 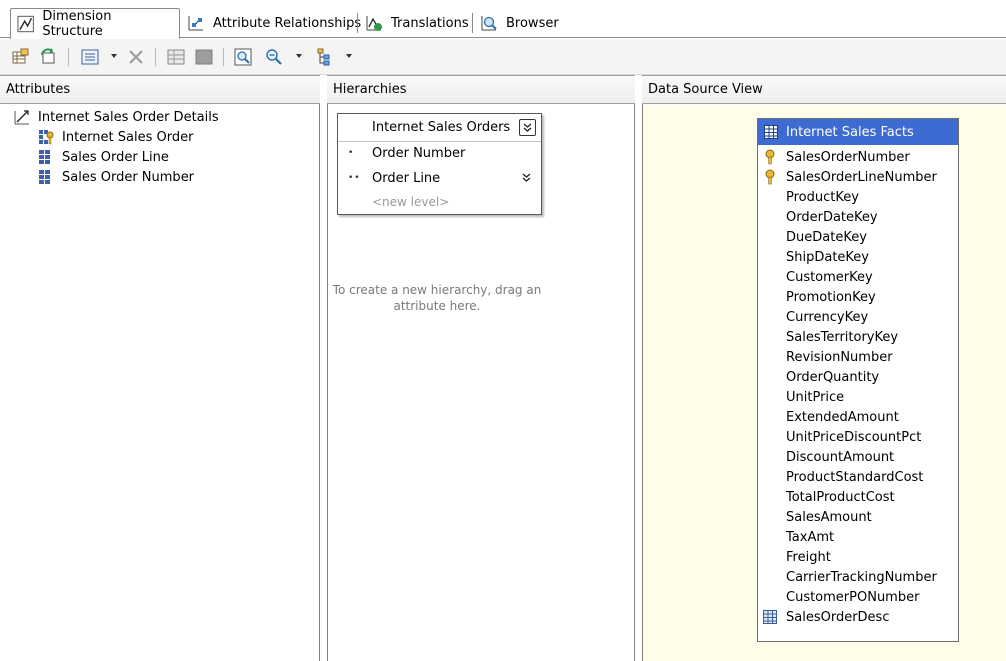 I want to click on tab-dimension-structure: Dimension Structure, so click(x=95, y=23).